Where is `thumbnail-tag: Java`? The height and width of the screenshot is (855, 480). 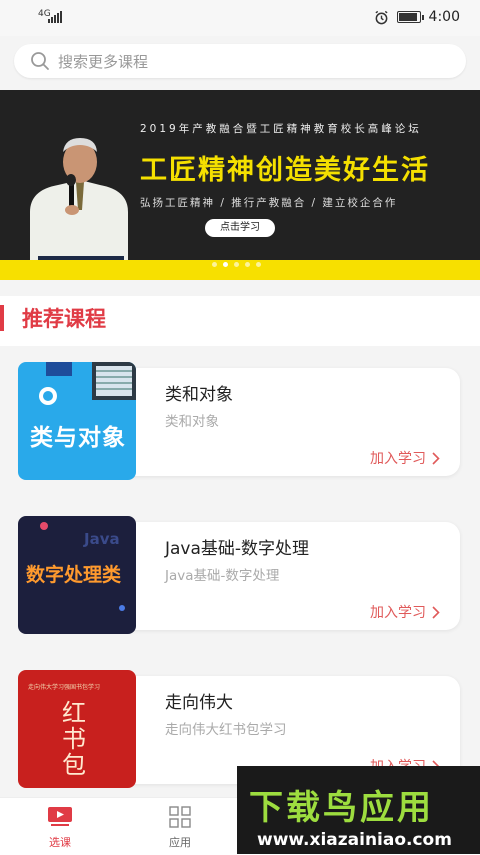 thumbnail-tag: Java is located at coordinates (102, 539).